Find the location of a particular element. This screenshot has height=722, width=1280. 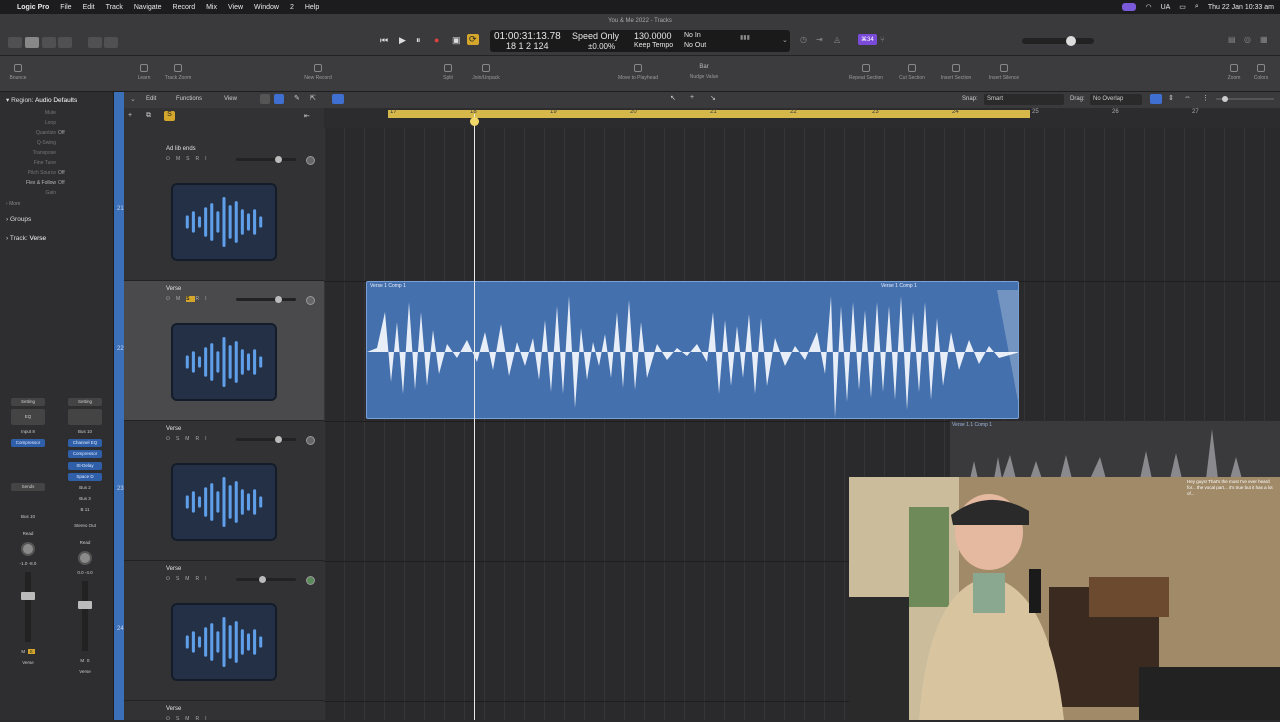

menu-track: Track is located at coordinates (114, 7).